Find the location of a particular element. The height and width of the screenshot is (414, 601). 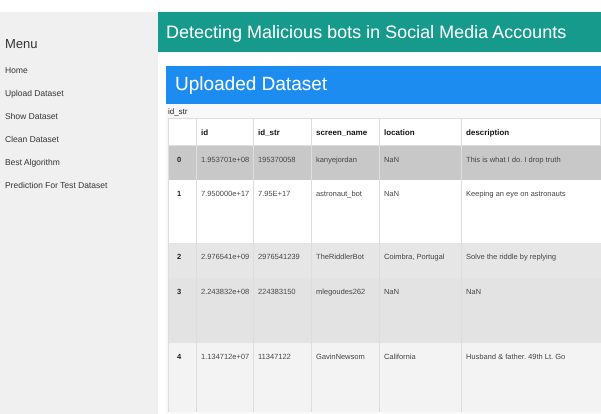

column-header: location is located at coordinates (421, 132).